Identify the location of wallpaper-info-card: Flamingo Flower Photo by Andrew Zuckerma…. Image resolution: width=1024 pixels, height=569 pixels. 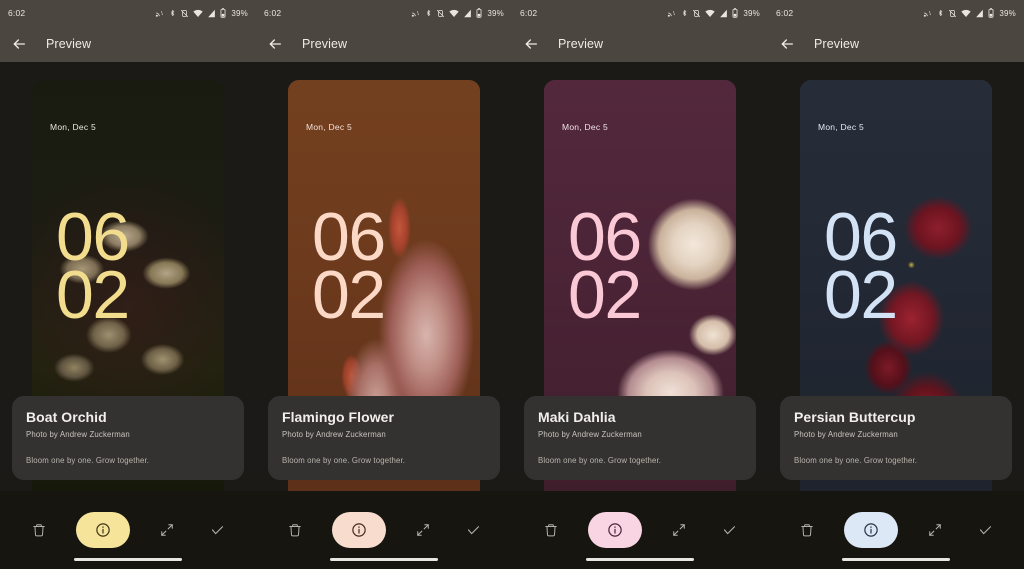
(384, 438).